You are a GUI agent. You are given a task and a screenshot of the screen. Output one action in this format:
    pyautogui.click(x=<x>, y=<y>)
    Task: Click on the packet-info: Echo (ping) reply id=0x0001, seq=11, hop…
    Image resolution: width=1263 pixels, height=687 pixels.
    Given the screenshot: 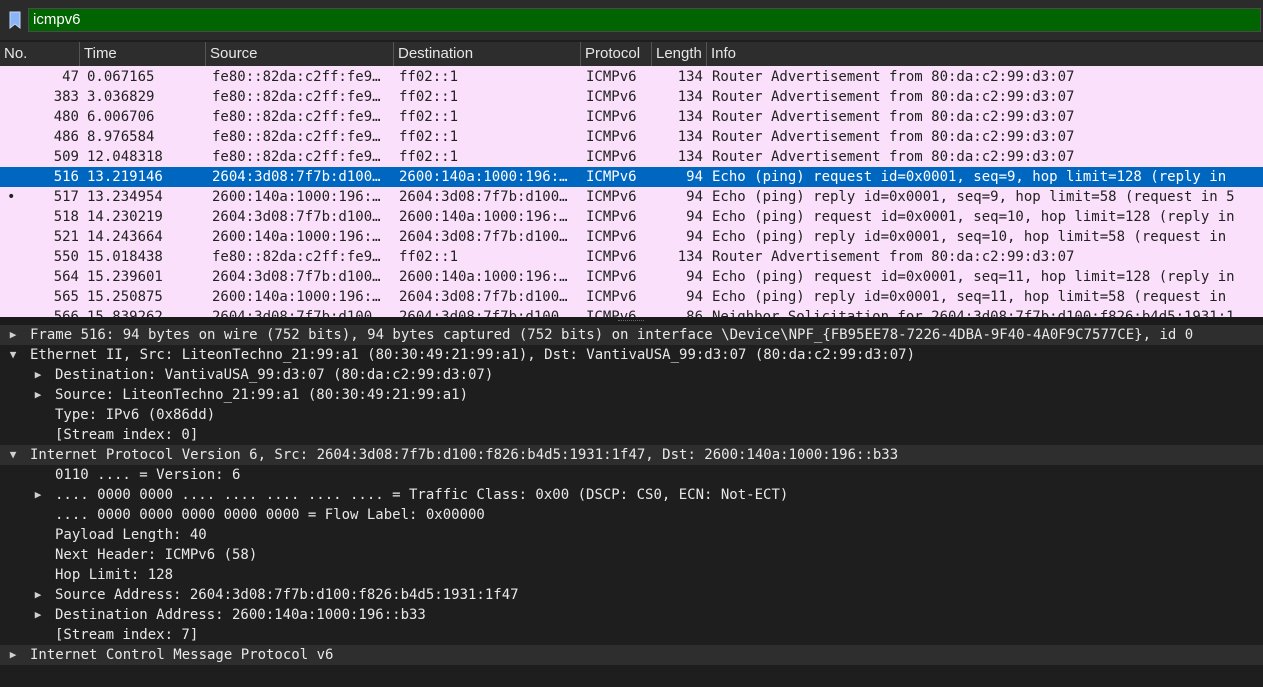 What is the action you would take?
    pyautogui.click(x=969, y=297)
    